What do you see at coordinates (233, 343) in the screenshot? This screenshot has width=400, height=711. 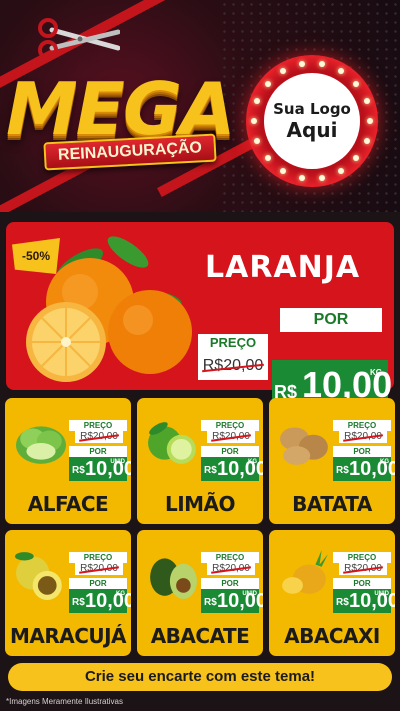 I see `hero-preco-label: PREÇO` at bounding box center [233, 343].